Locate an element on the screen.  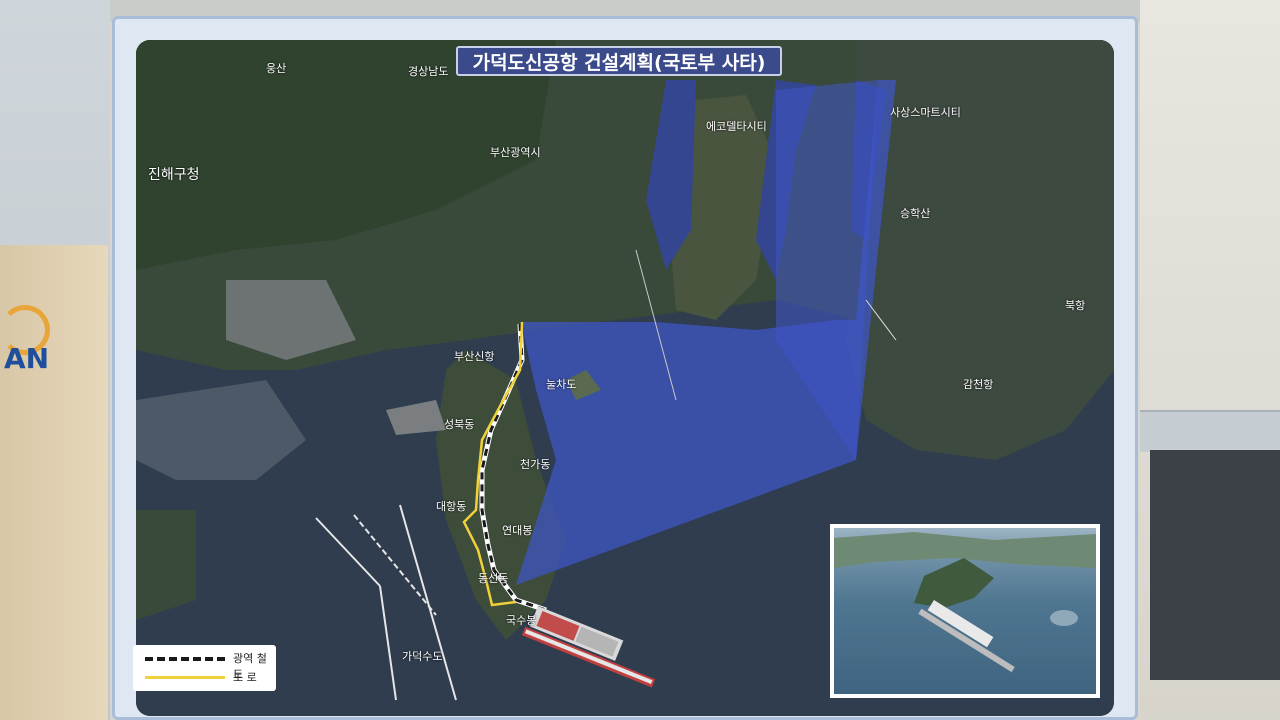
label-nulcha: 눌차도 is located at coordinates (561, 384).